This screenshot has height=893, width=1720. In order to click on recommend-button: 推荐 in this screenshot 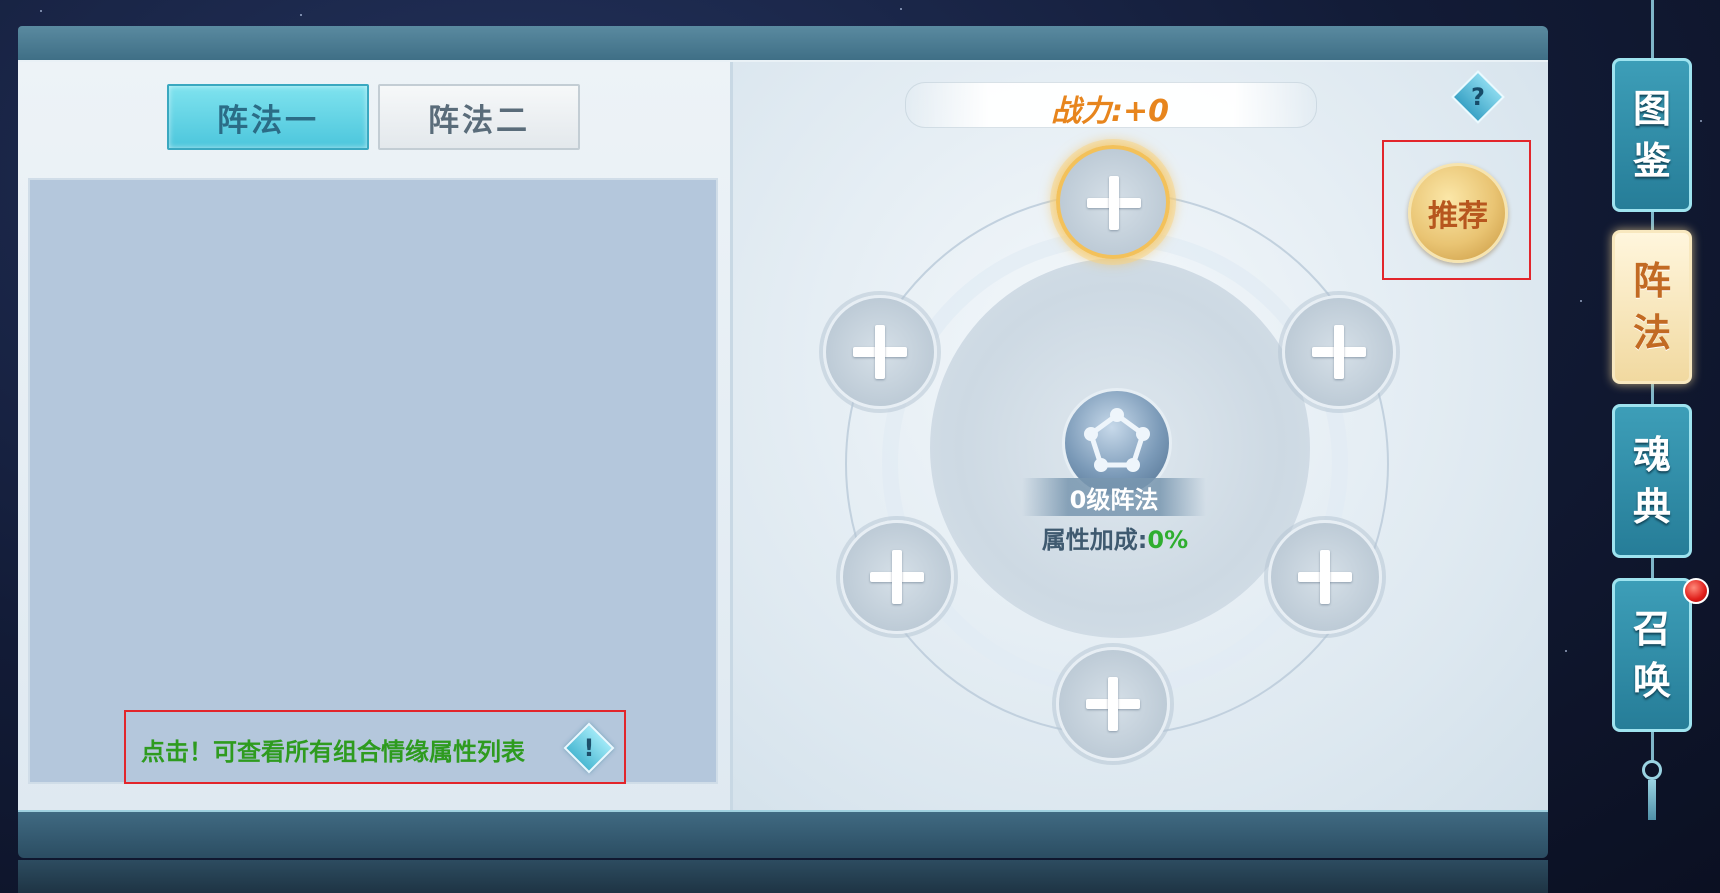, I will do `click(1458, 213)`.